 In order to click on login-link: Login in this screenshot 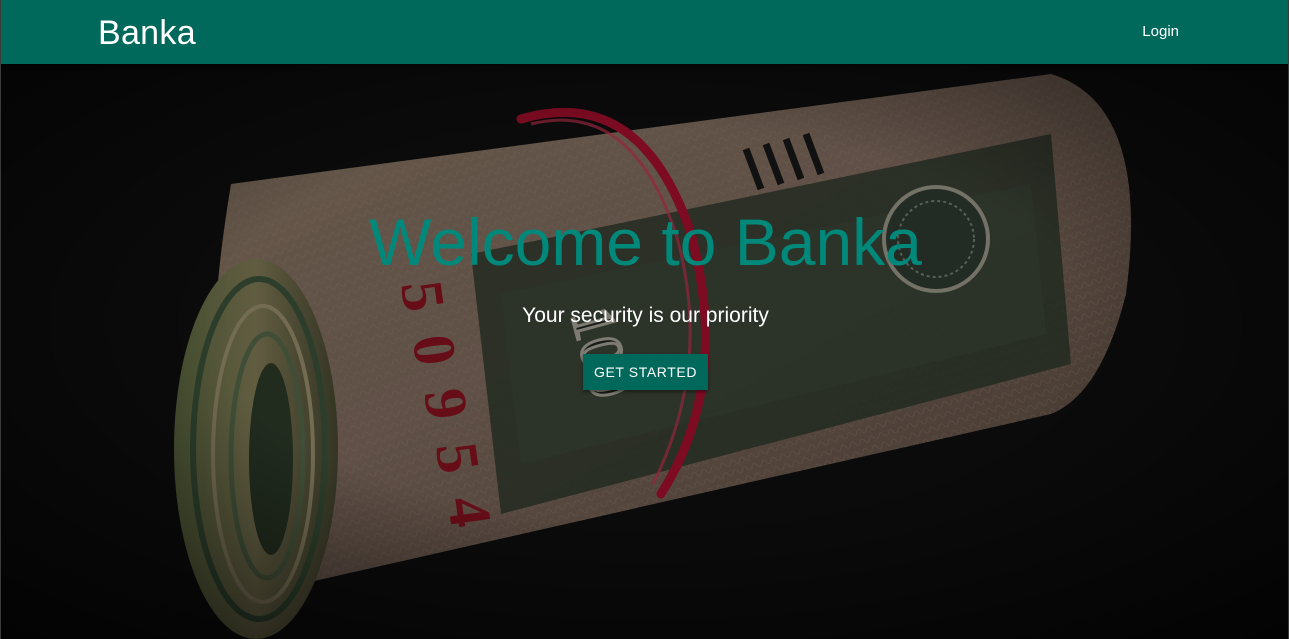, I will do `click(1160, 32)`.